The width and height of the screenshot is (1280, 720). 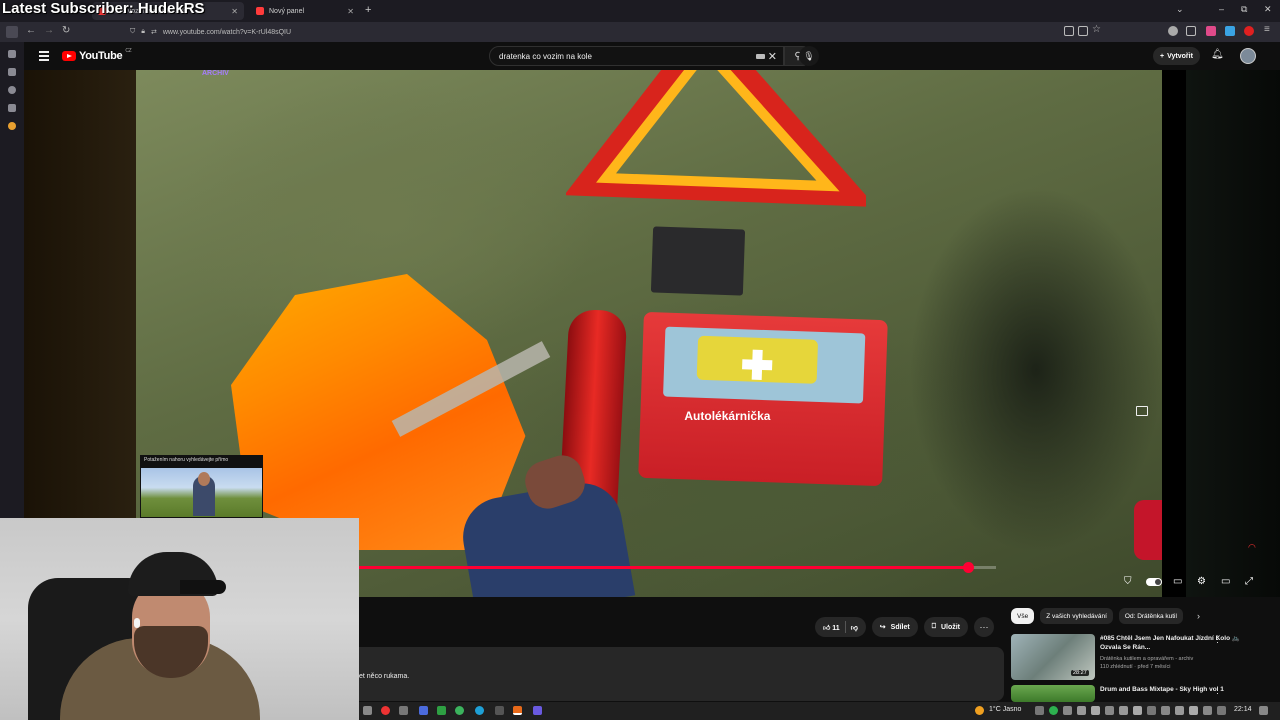 I want to click on keyboard-icon, so click(x=760, y=56).